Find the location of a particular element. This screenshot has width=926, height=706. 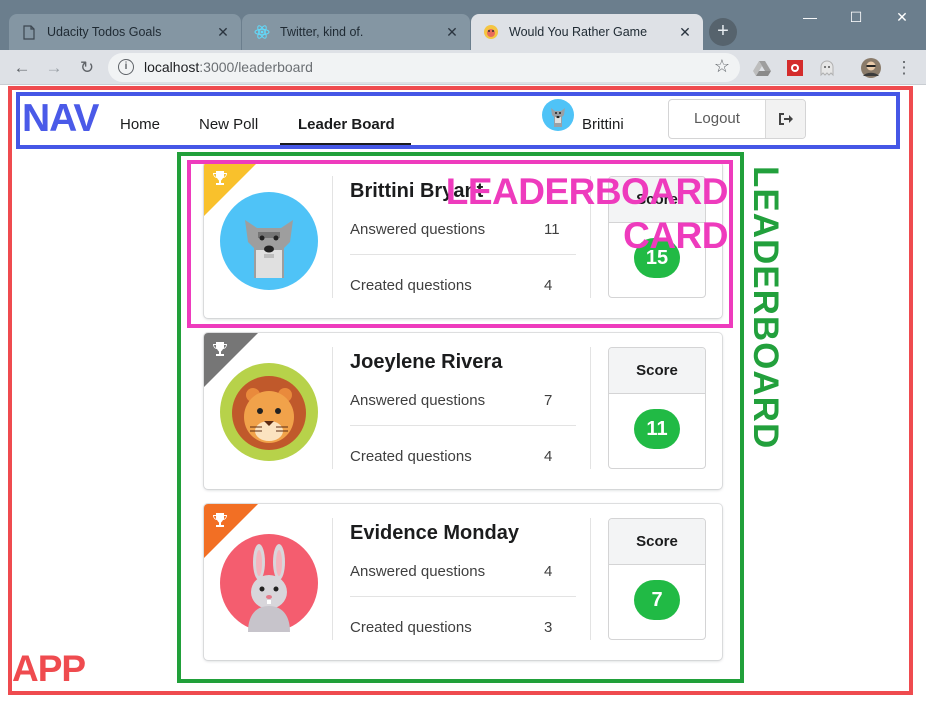

info-icon: i is located at coordinates (126, 67).